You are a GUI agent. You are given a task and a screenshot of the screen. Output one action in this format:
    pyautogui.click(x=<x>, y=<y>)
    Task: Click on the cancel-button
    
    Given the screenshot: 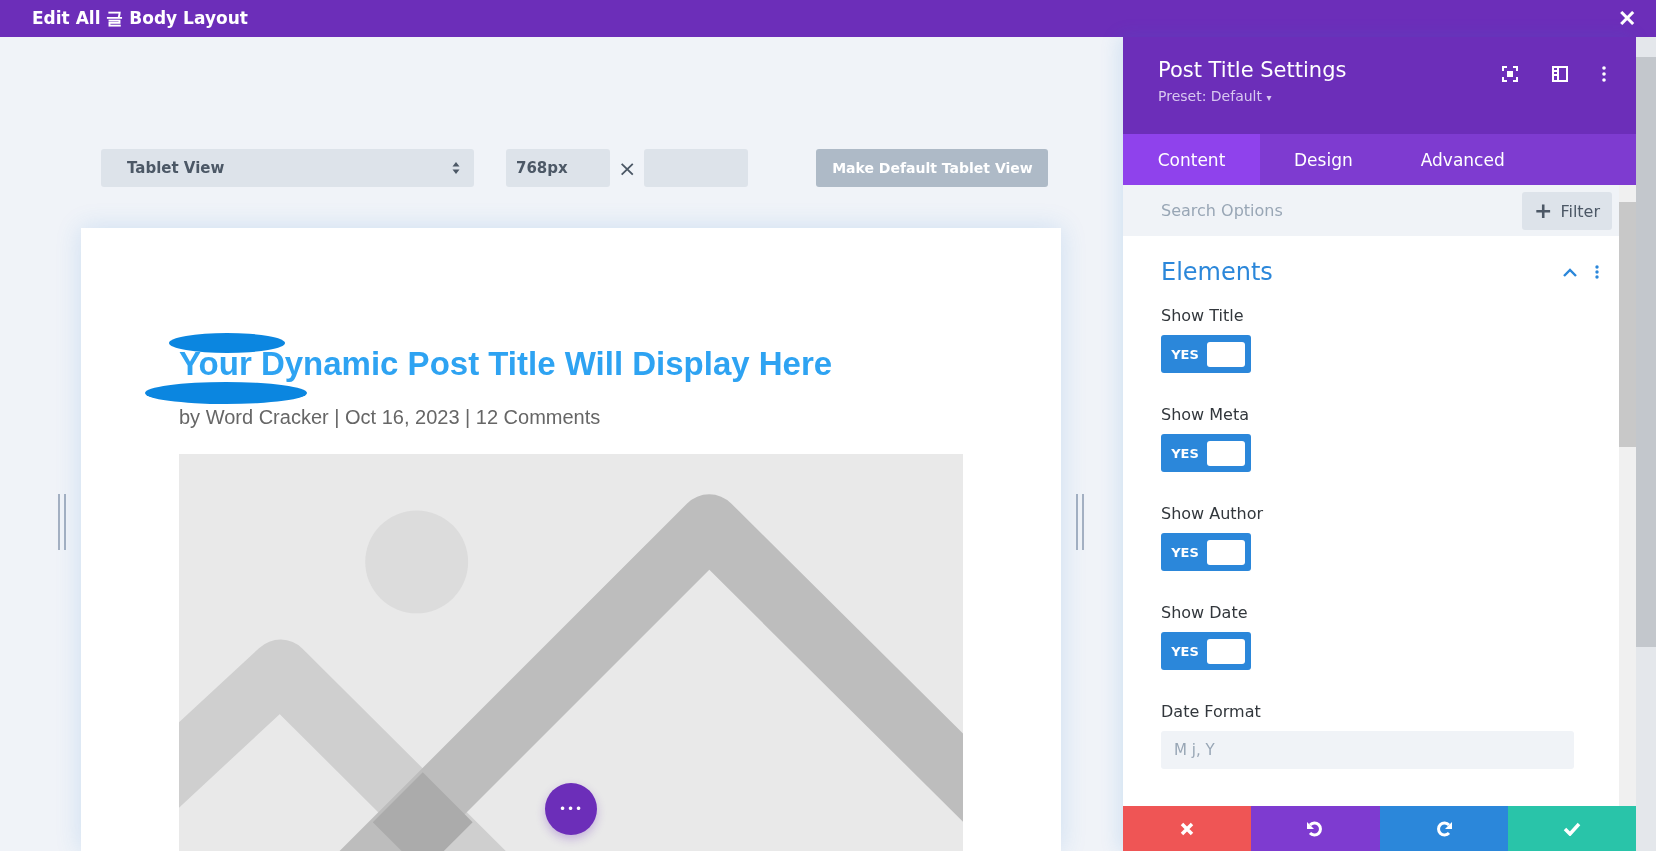 What is the action you would take?
    pyautogui.click(x=1187, y=828)
    